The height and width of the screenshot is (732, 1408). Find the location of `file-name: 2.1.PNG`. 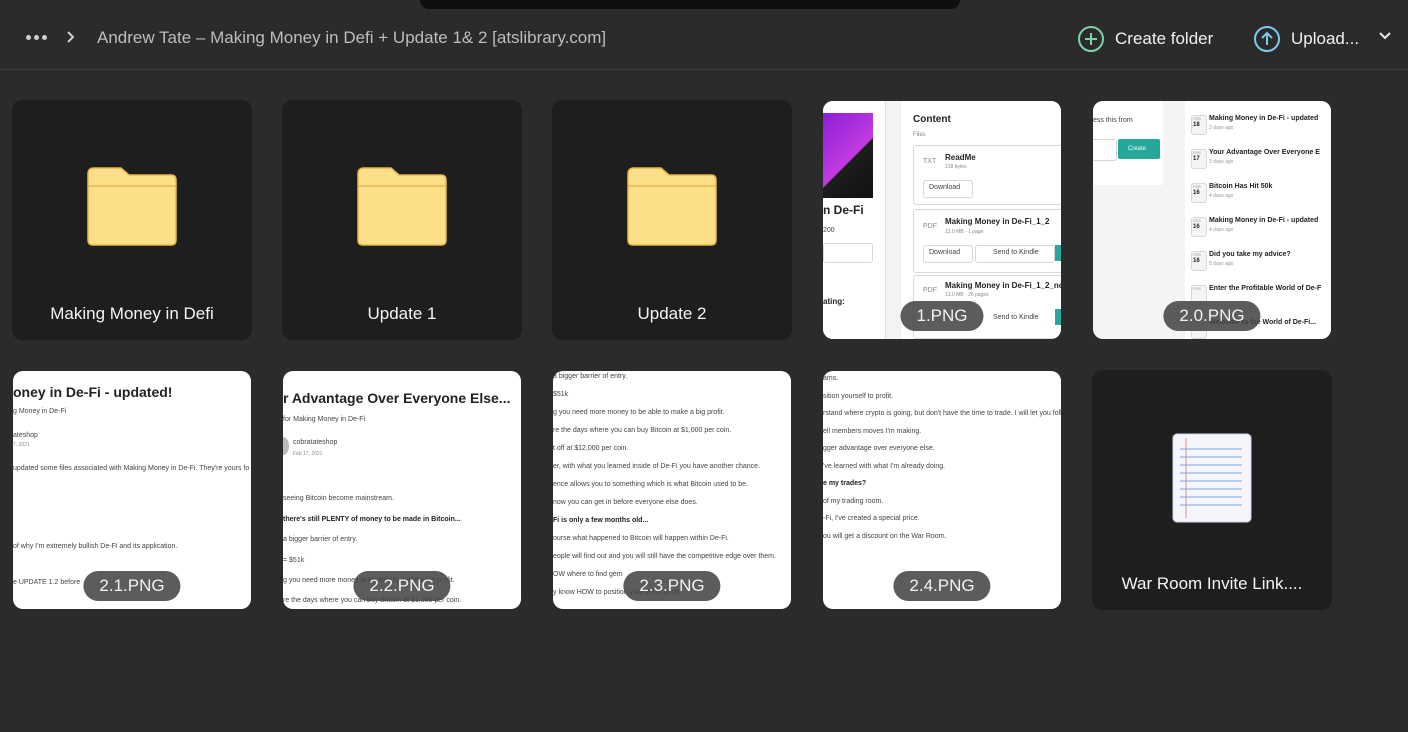

file-name: 2.1.PNG is located at coordinates (132, 586).